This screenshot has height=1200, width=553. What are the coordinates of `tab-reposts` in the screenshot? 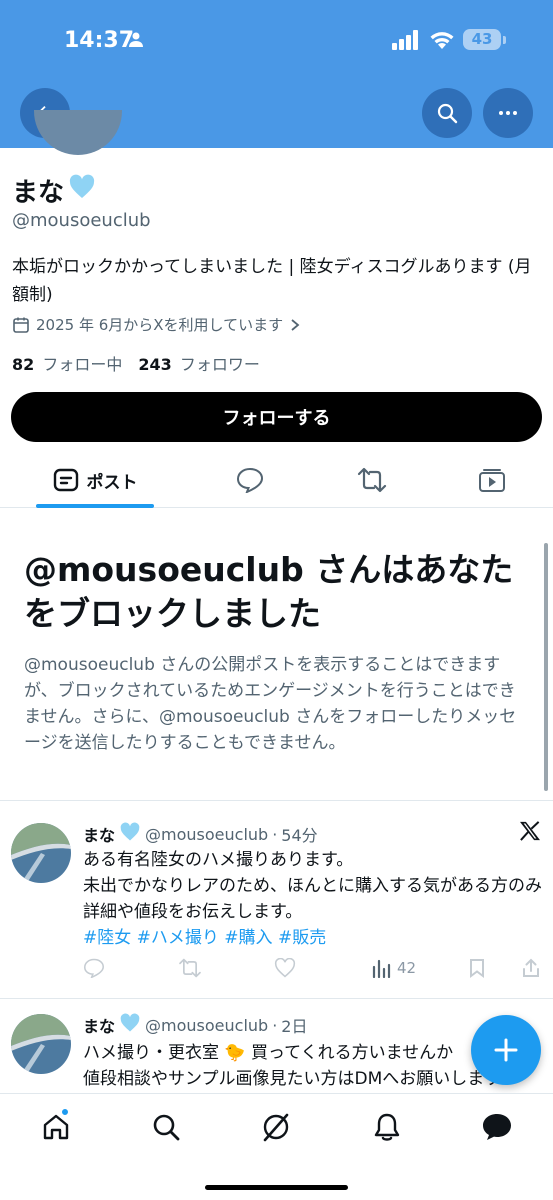 It's located at (372, 480).